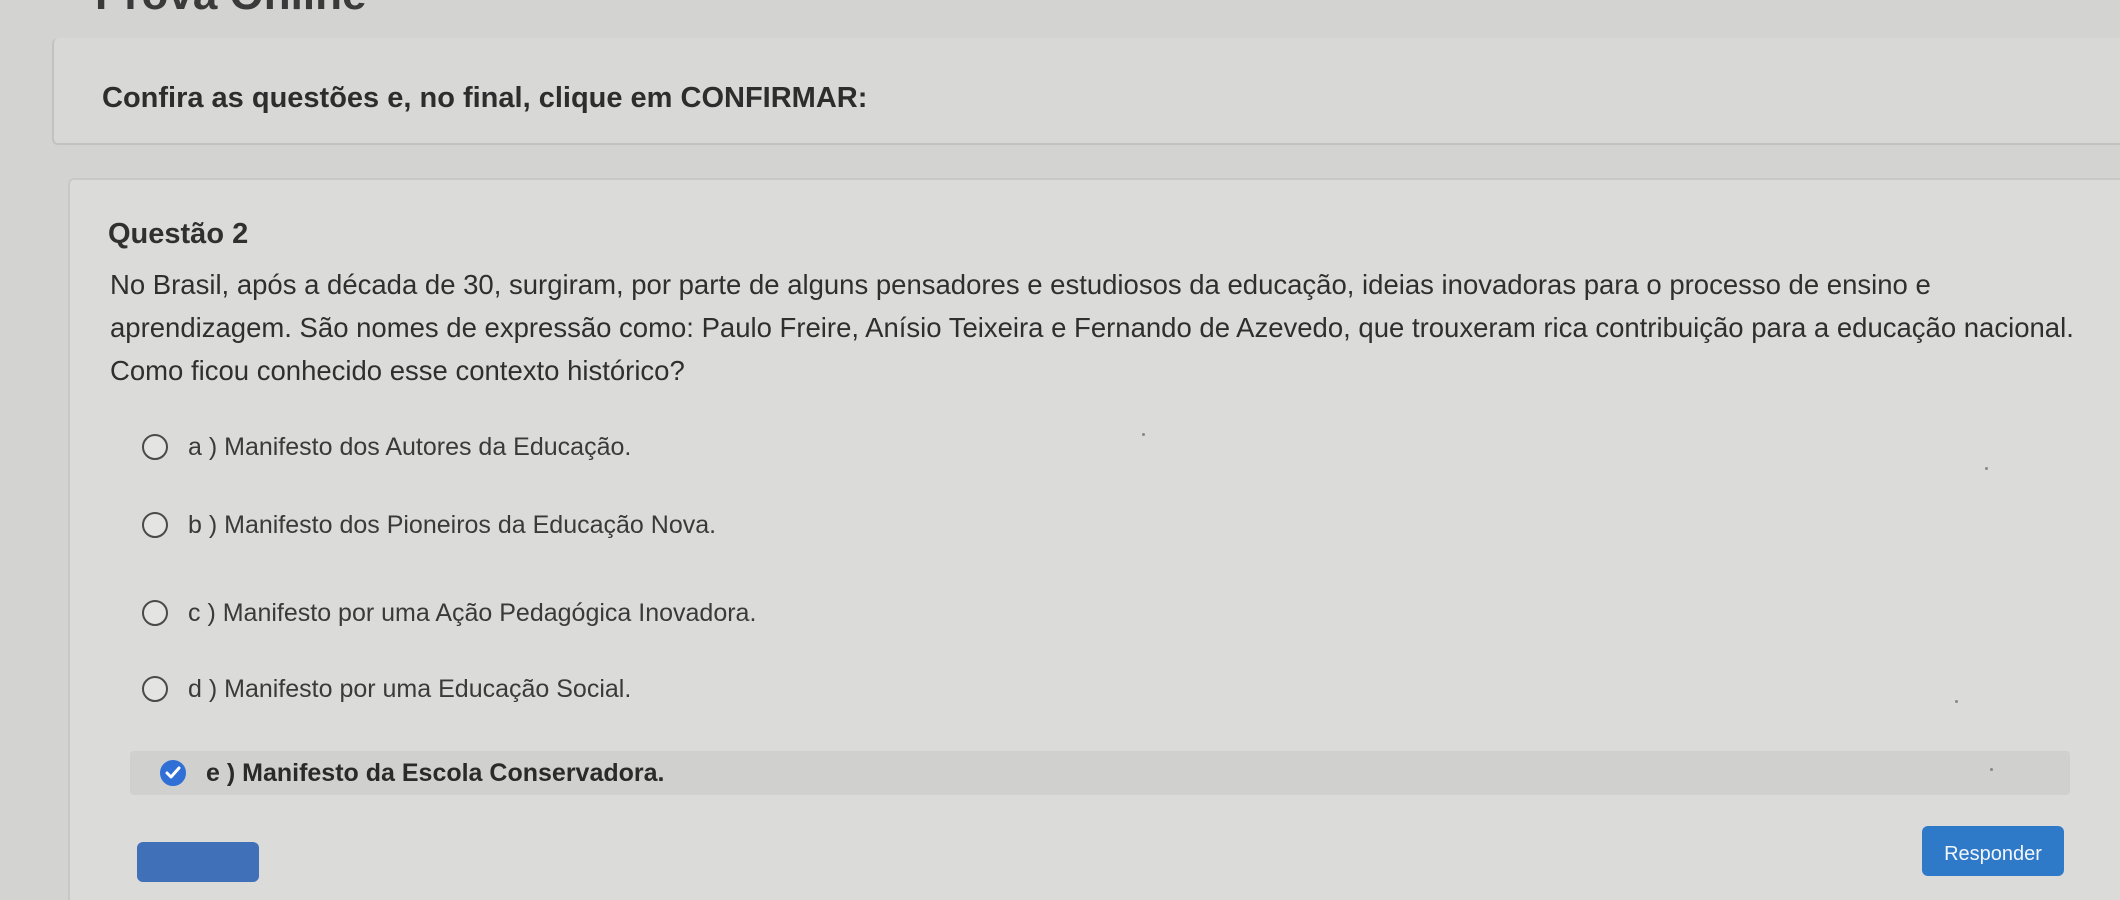 The height and width of the screenshot is (900, 2120). Describe the element at coordinates (198, 862) in the screenshot. I see `back-button` at that location.